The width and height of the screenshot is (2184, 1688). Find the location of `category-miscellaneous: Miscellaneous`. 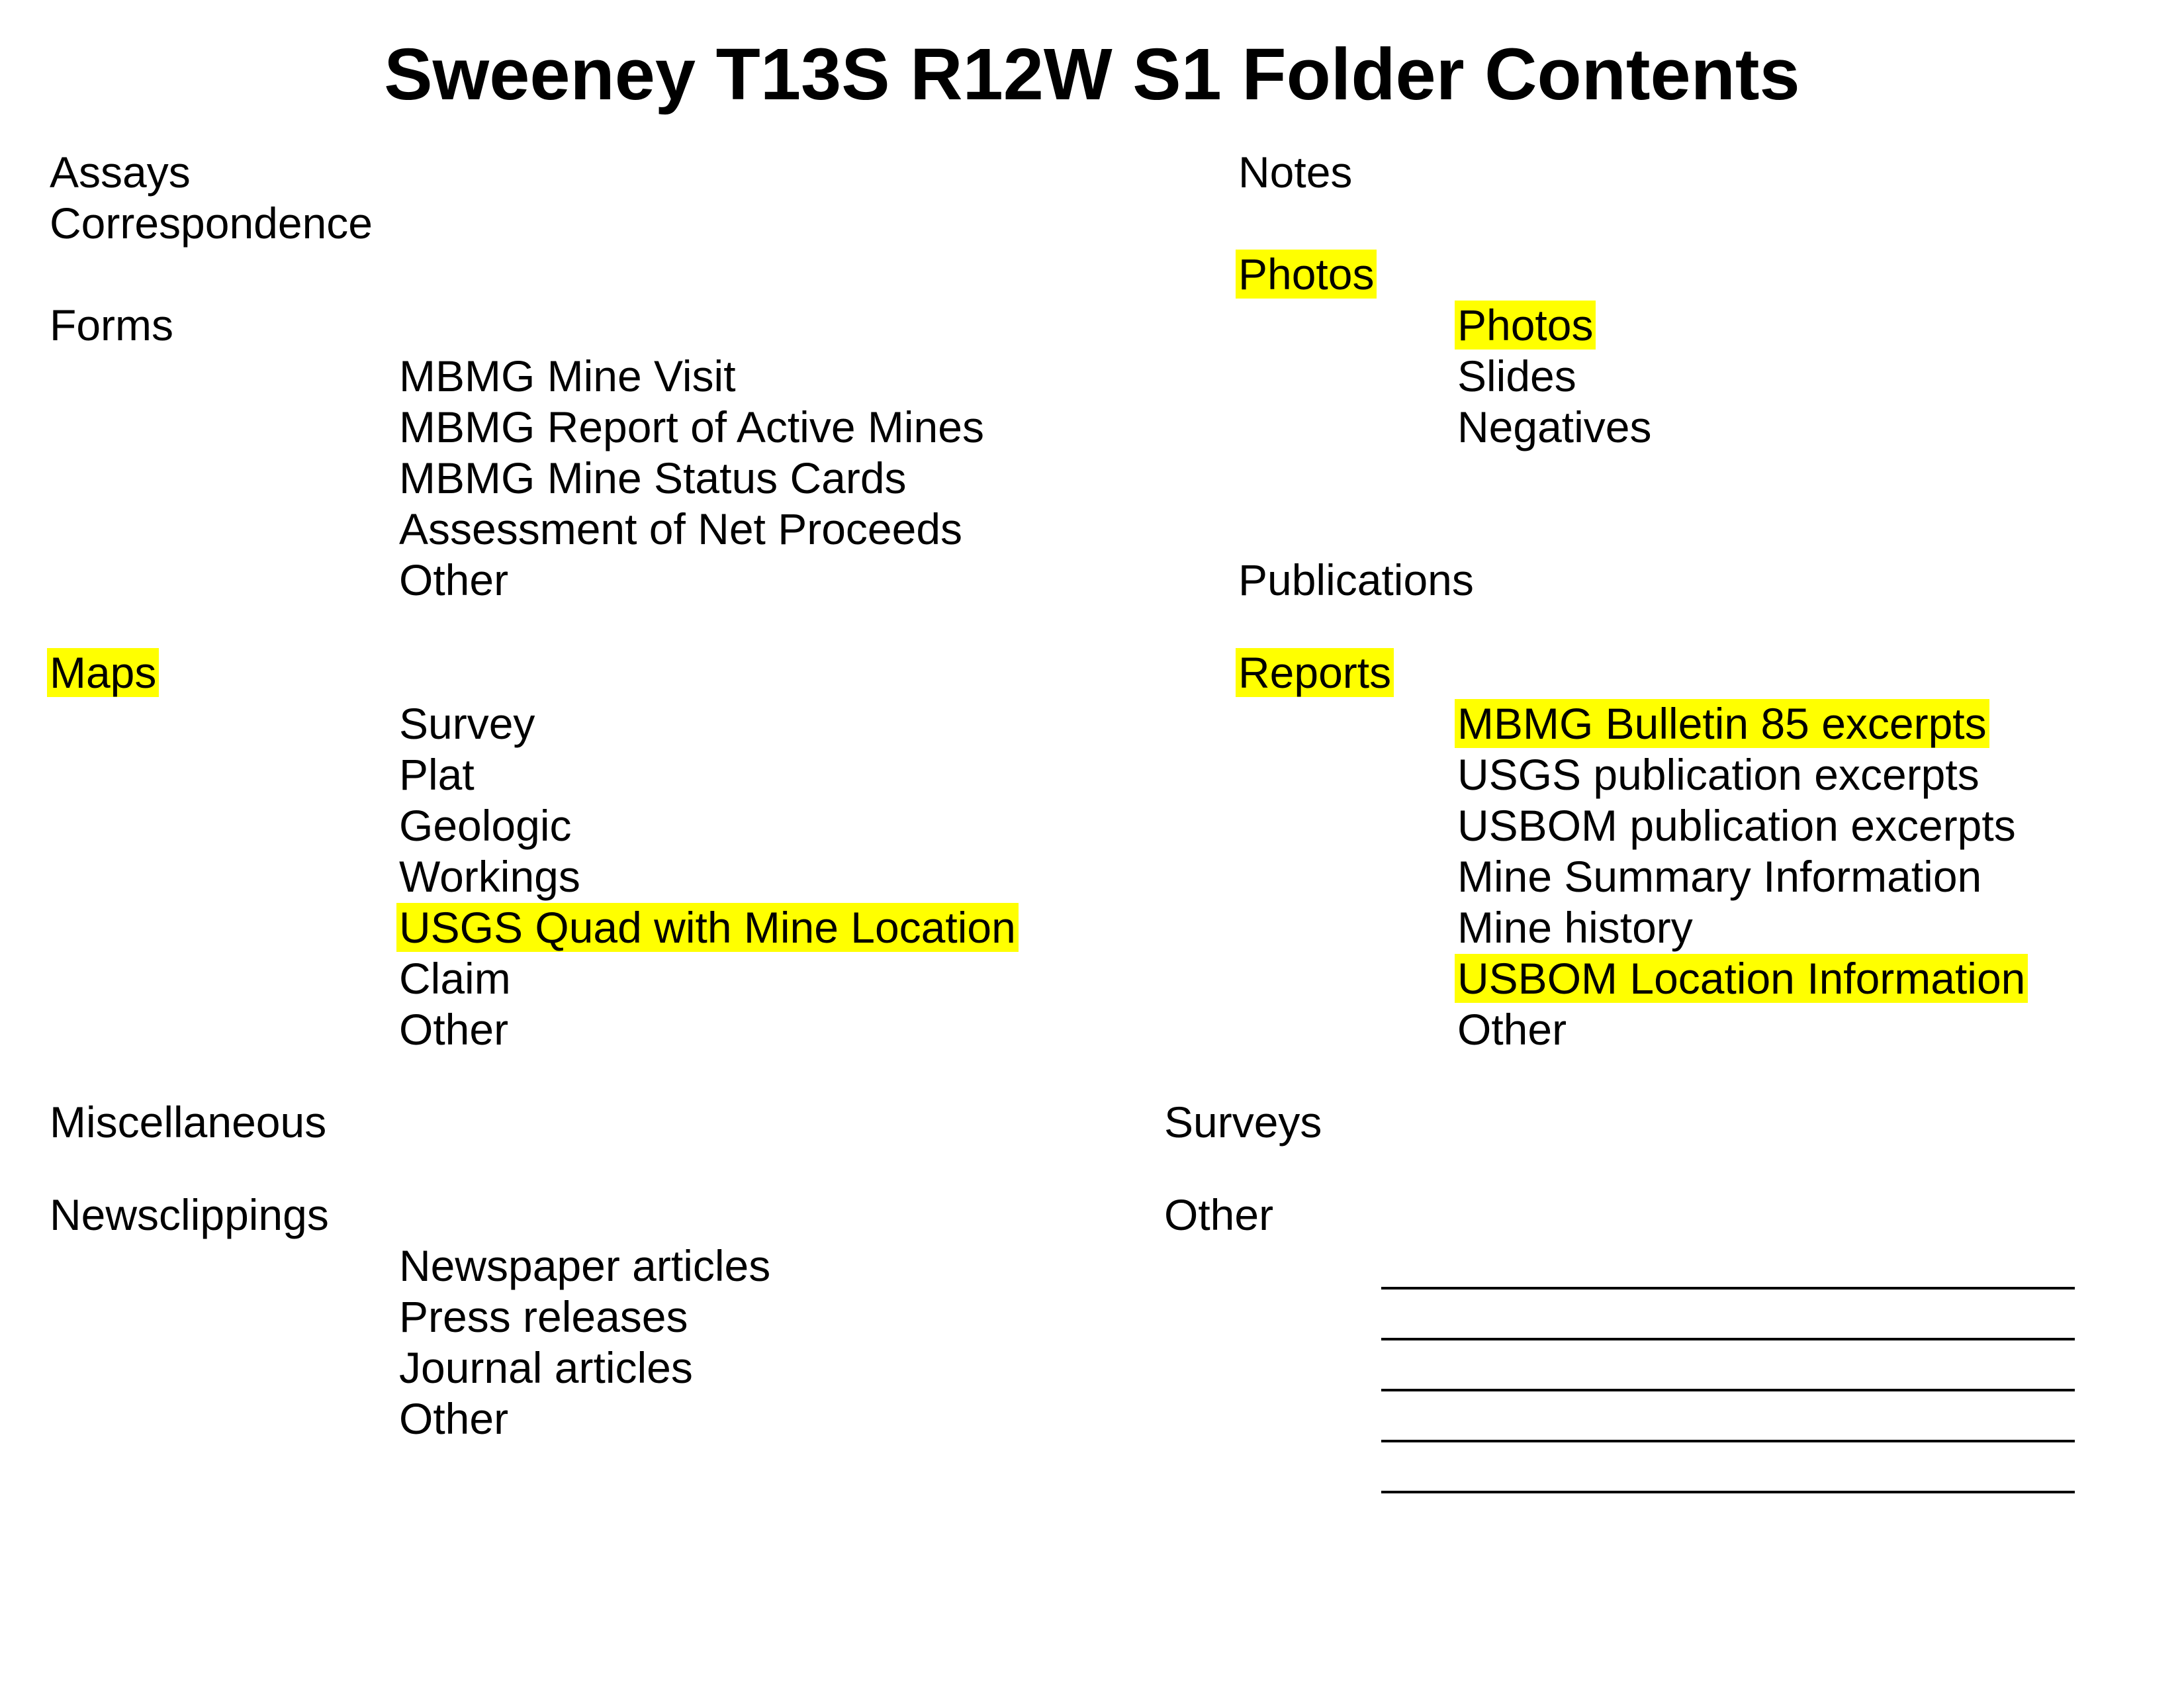

category-miscellaneous: Miscellaneous is located at coordinates (188, 1122).